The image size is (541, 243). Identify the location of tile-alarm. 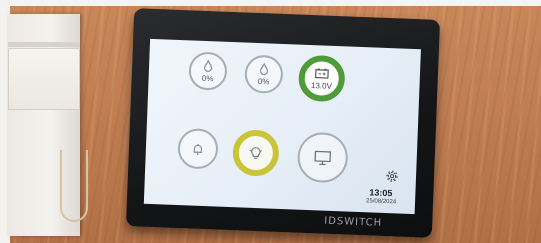
(198, 149).